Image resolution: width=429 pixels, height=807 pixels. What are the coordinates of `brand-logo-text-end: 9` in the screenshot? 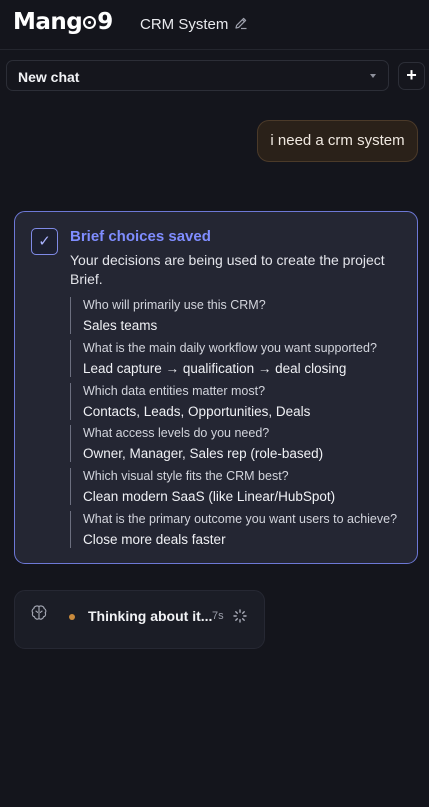 It's located at (105, 22).